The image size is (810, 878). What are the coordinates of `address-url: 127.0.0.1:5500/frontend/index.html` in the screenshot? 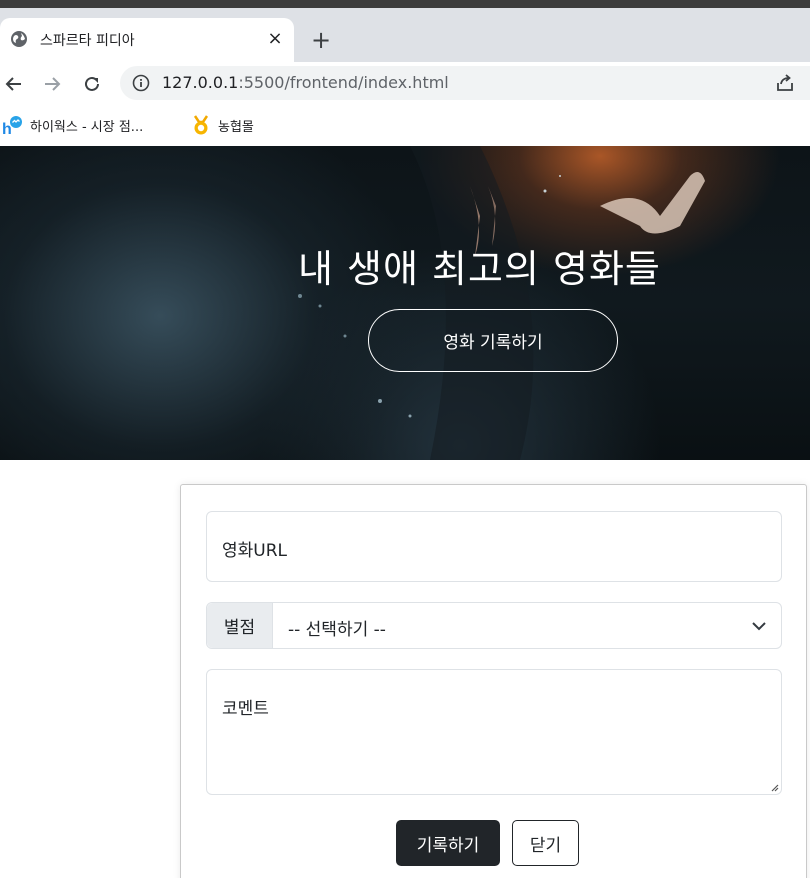 It's located at (305, 82).